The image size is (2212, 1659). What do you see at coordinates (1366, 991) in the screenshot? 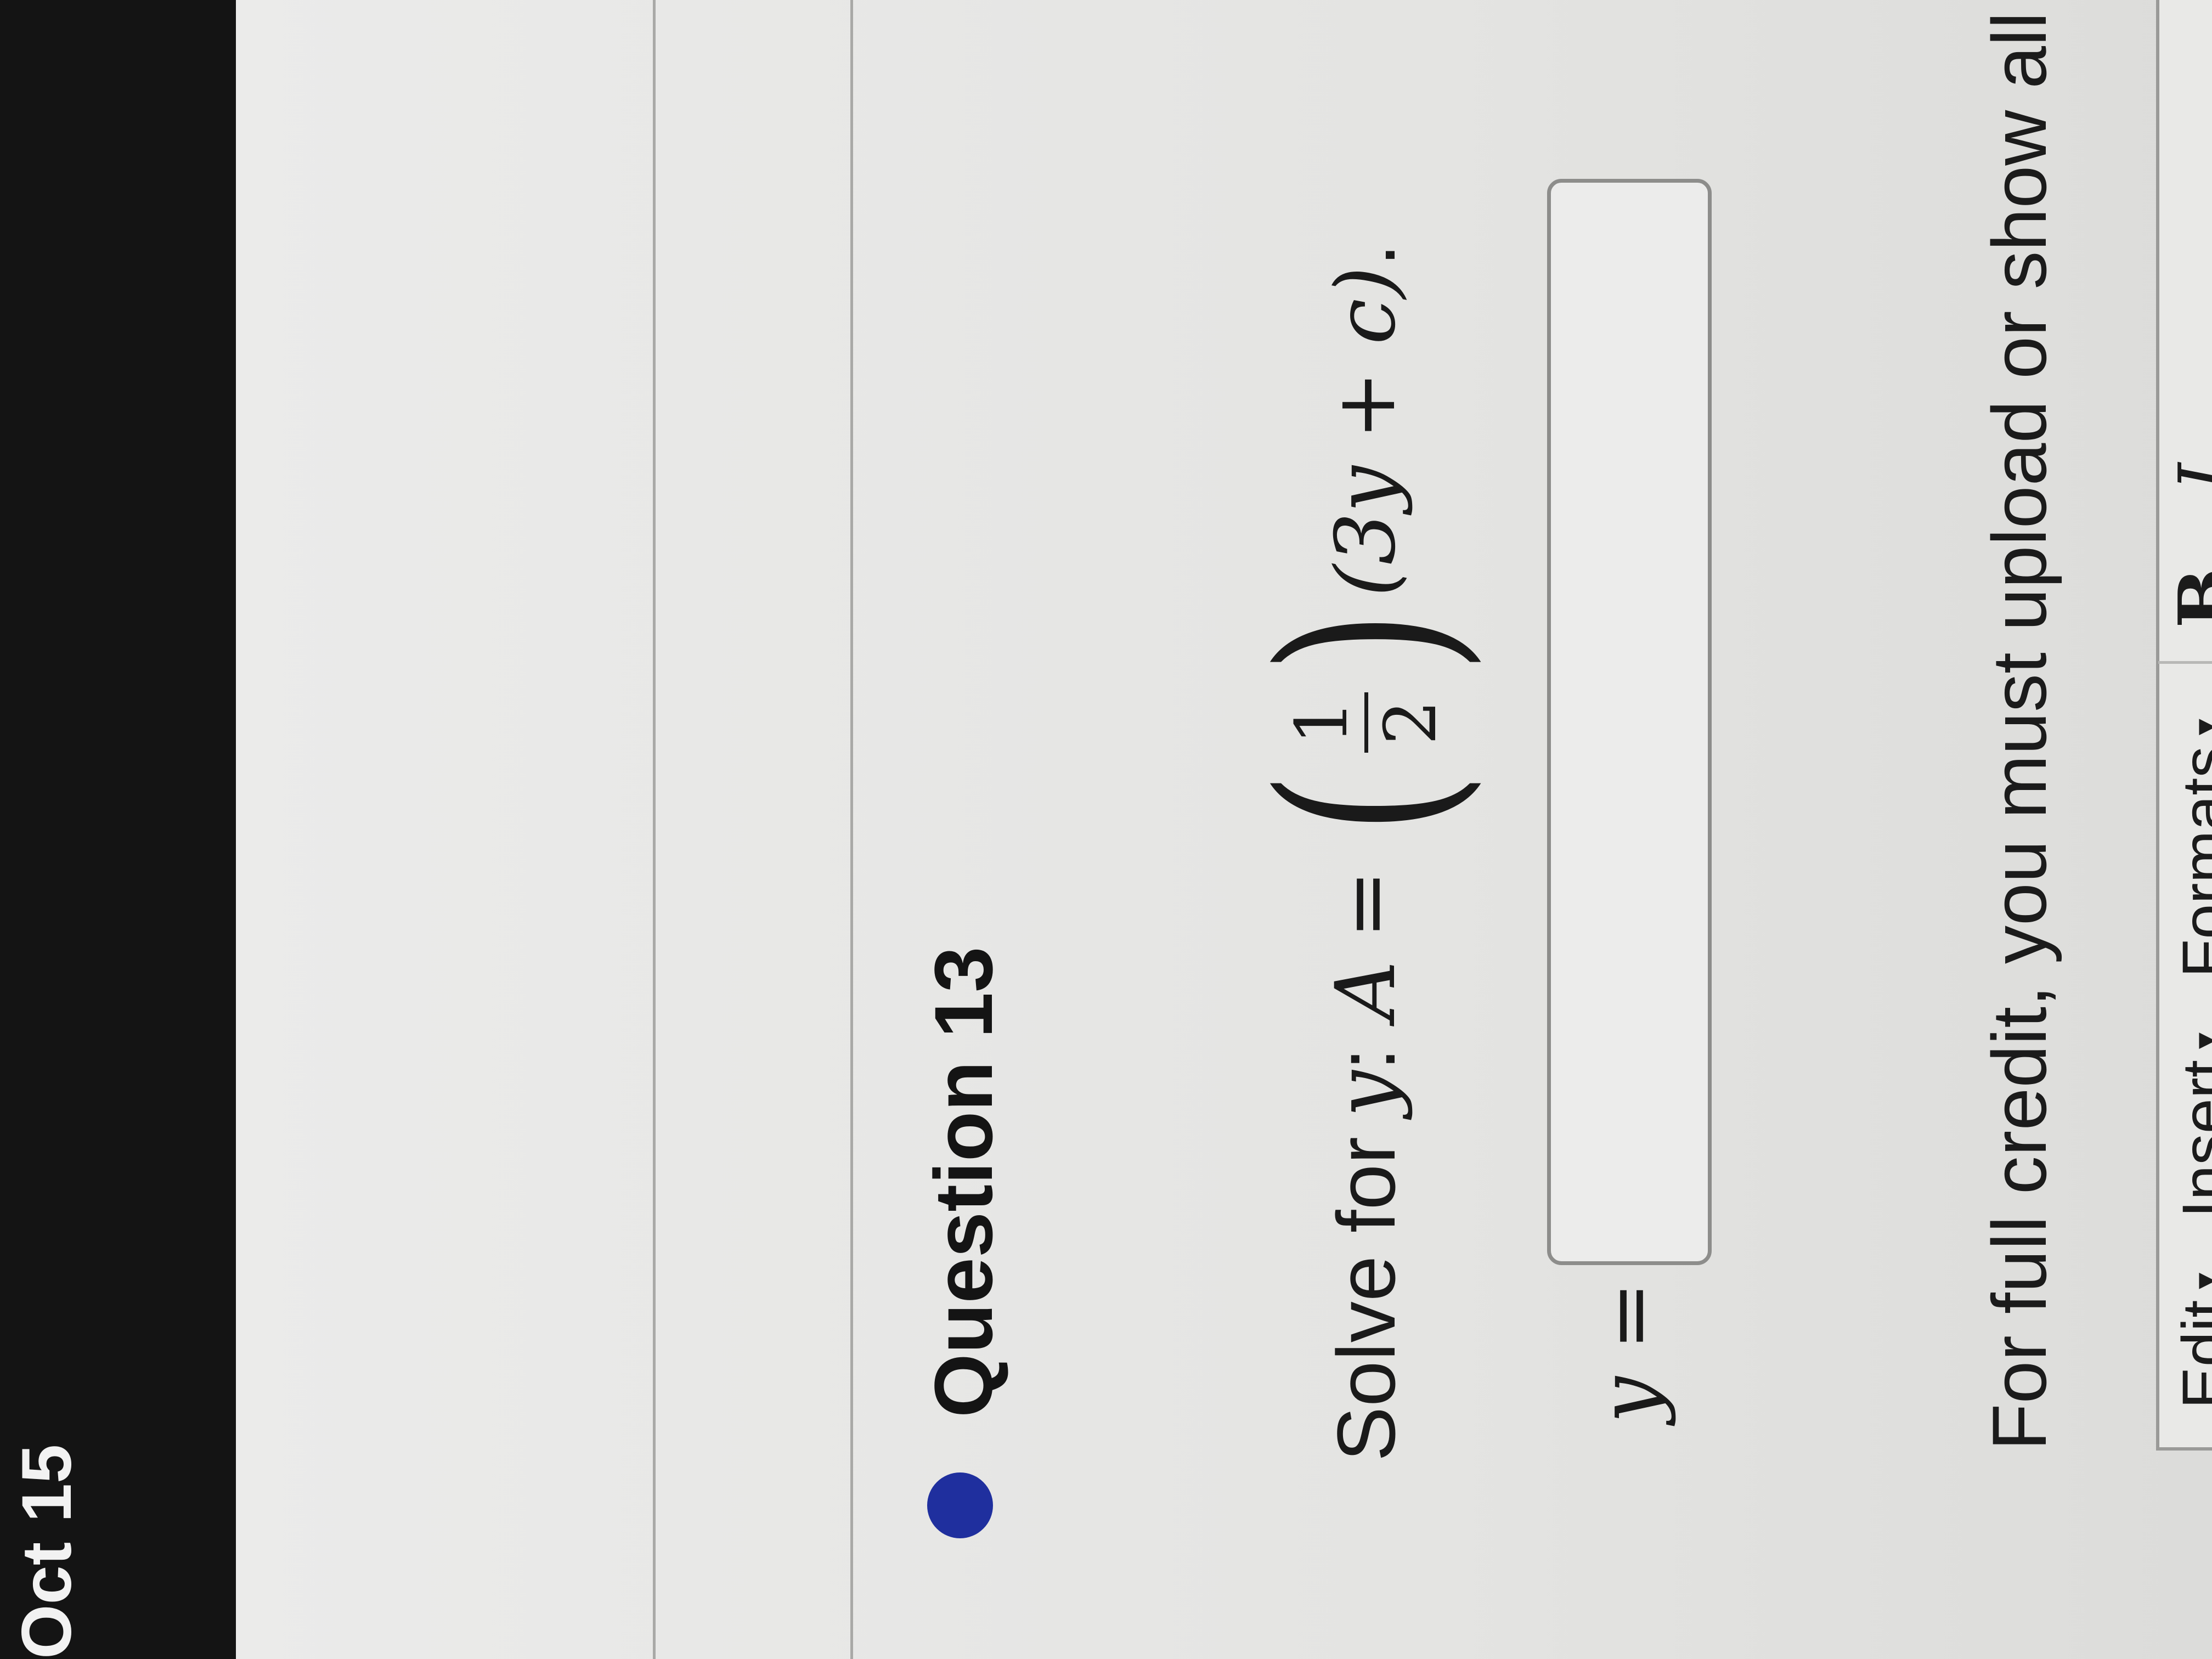
I see `equation-lhs: A` at bounding box center [1366, 991].